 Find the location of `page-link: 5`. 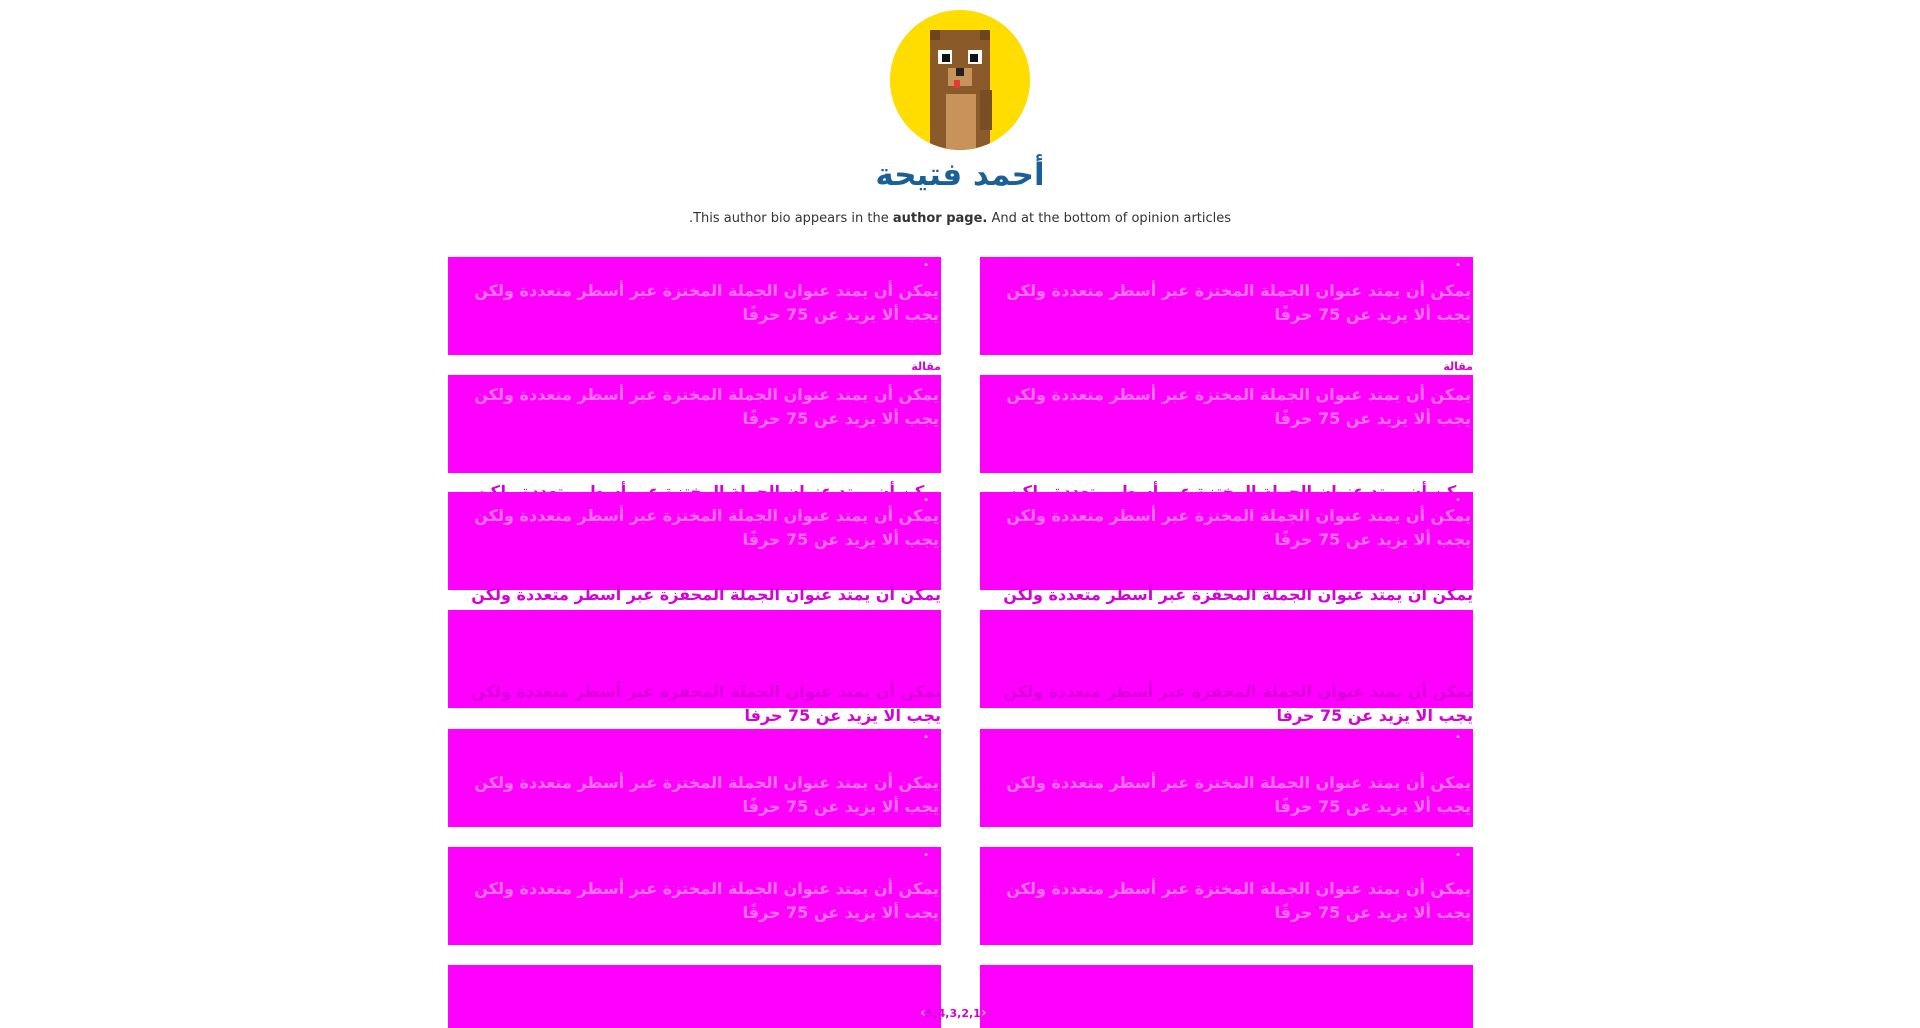

page-link: 5 is located at coordinates (930, 1014).